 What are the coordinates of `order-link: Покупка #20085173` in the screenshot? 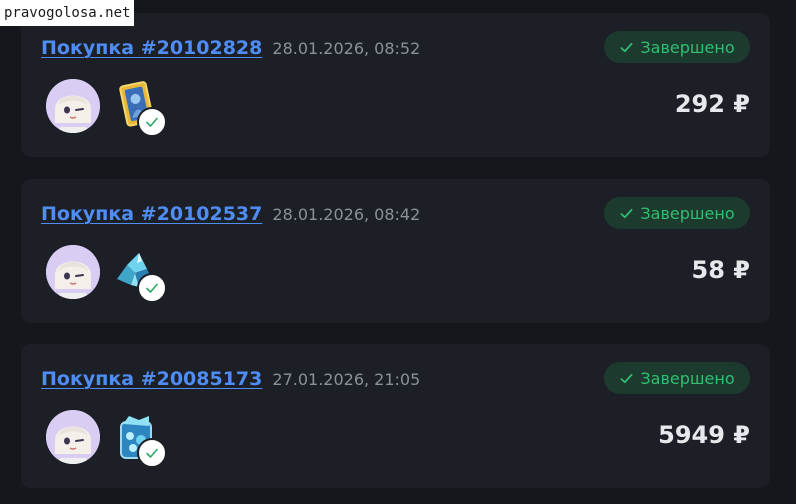 It's located at (151, 379).